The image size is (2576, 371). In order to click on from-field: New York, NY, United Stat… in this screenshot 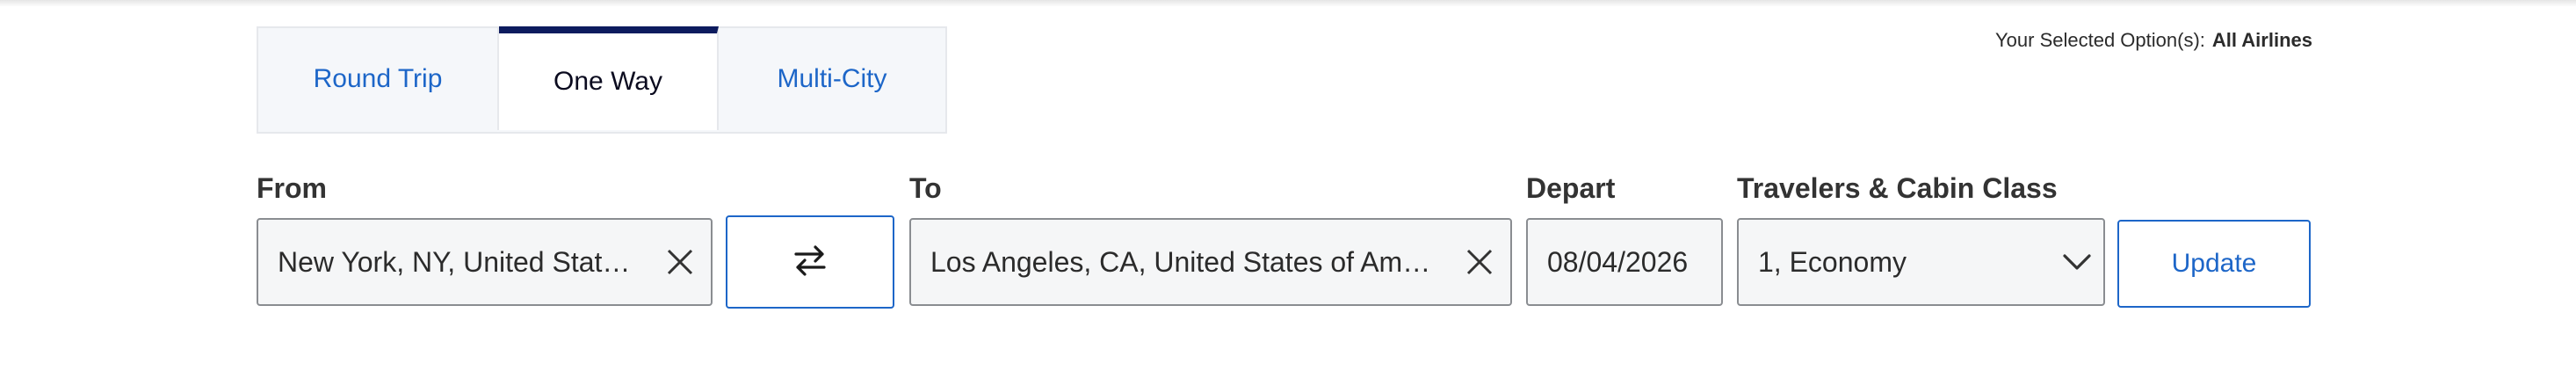, I will do `click(485, 262)`.